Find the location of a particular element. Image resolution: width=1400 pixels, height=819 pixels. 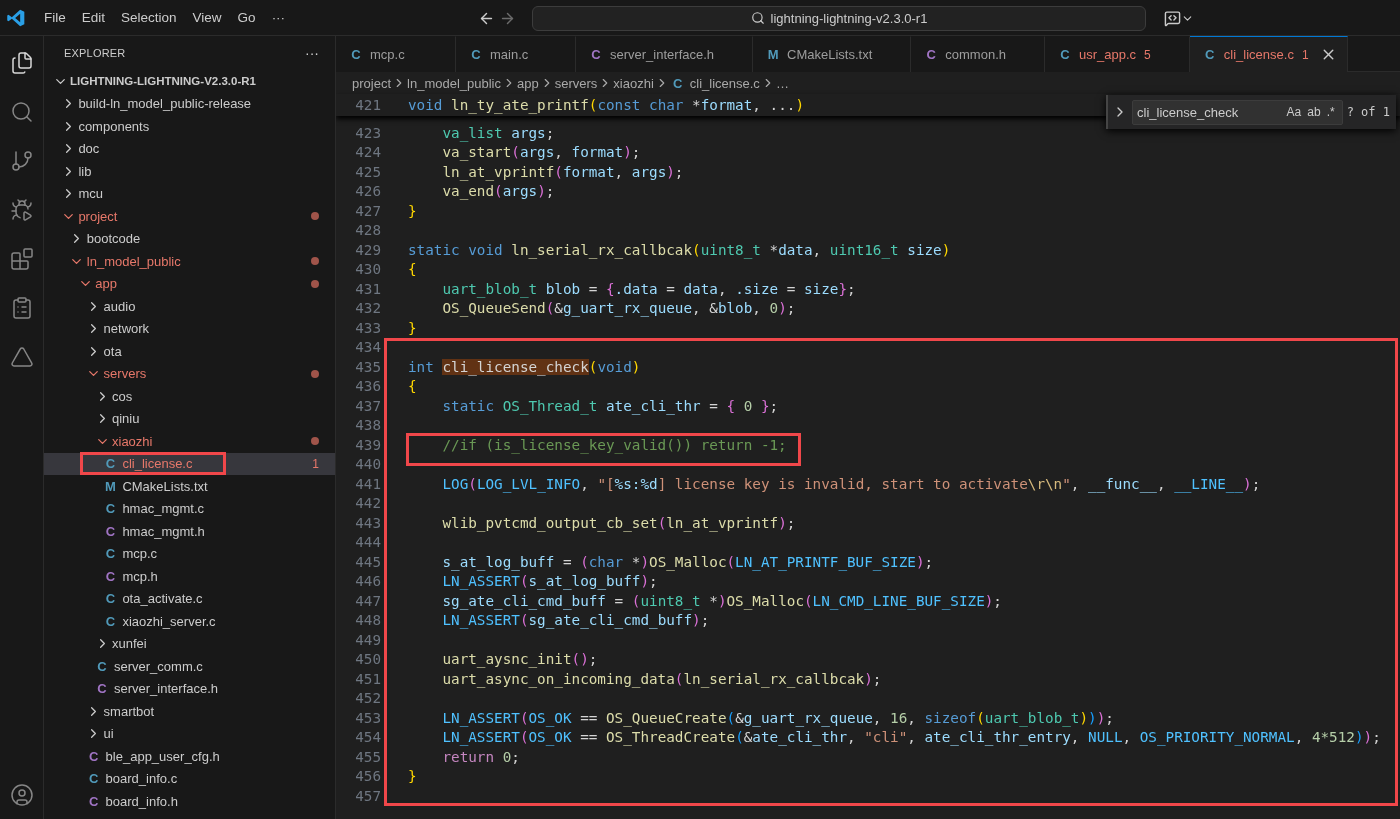

bug-play-icon is located at coordinates (21, 209).